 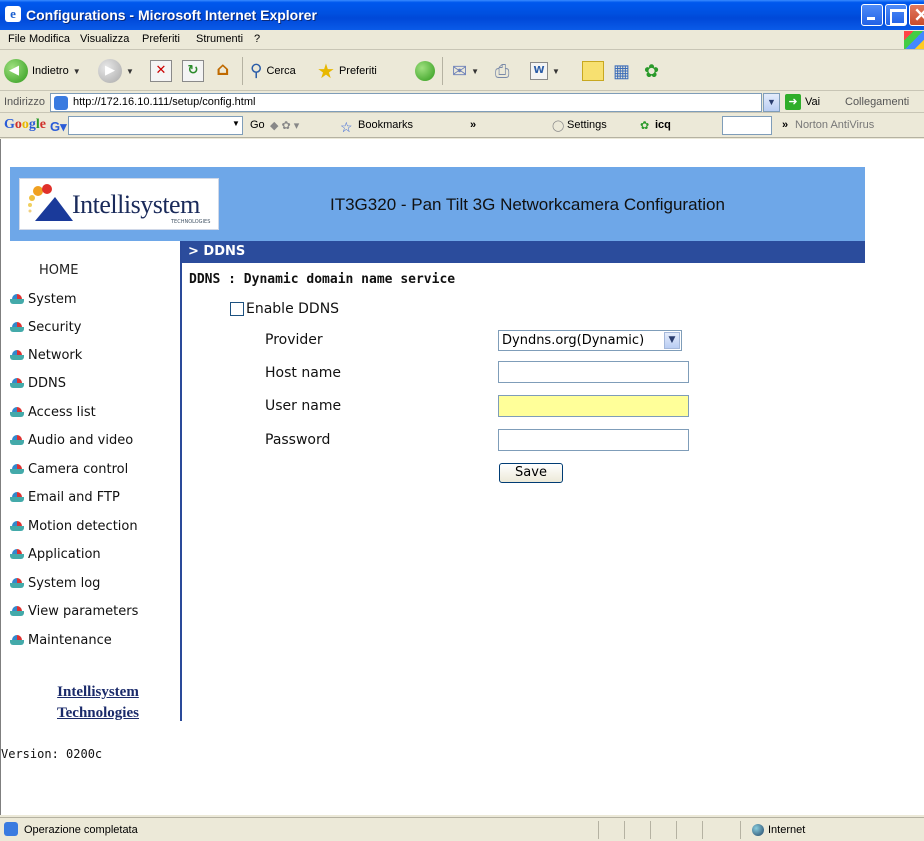 I want to click on menu-modifica: Modifica, so click(x=49, y=39).